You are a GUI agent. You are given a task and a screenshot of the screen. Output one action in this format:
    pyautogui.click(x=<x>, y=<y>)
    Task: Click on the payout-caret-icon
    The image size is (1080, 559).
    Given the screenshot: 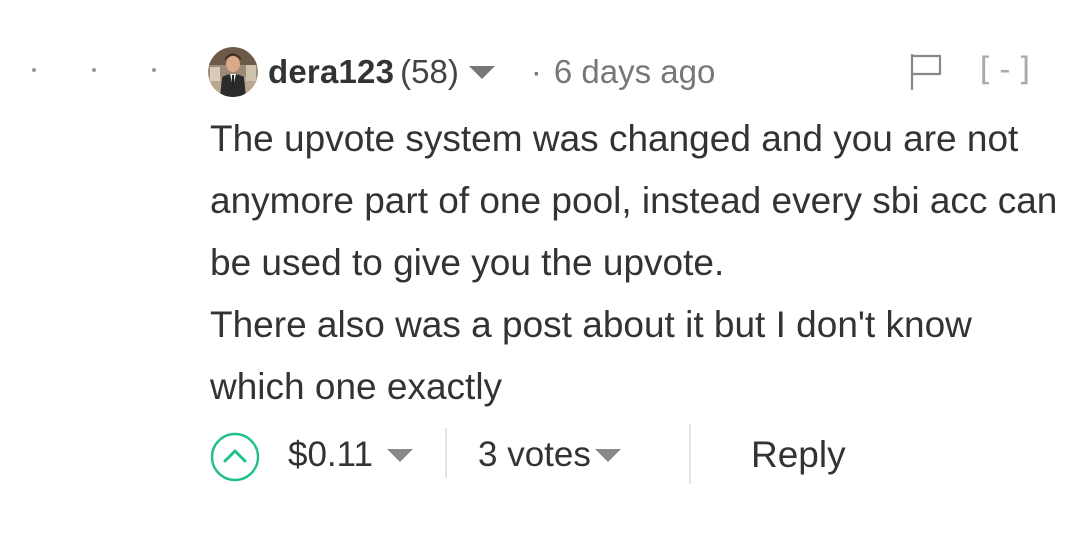 What is the action you would take?
    pyautogui.click(x=400, y=455)
    